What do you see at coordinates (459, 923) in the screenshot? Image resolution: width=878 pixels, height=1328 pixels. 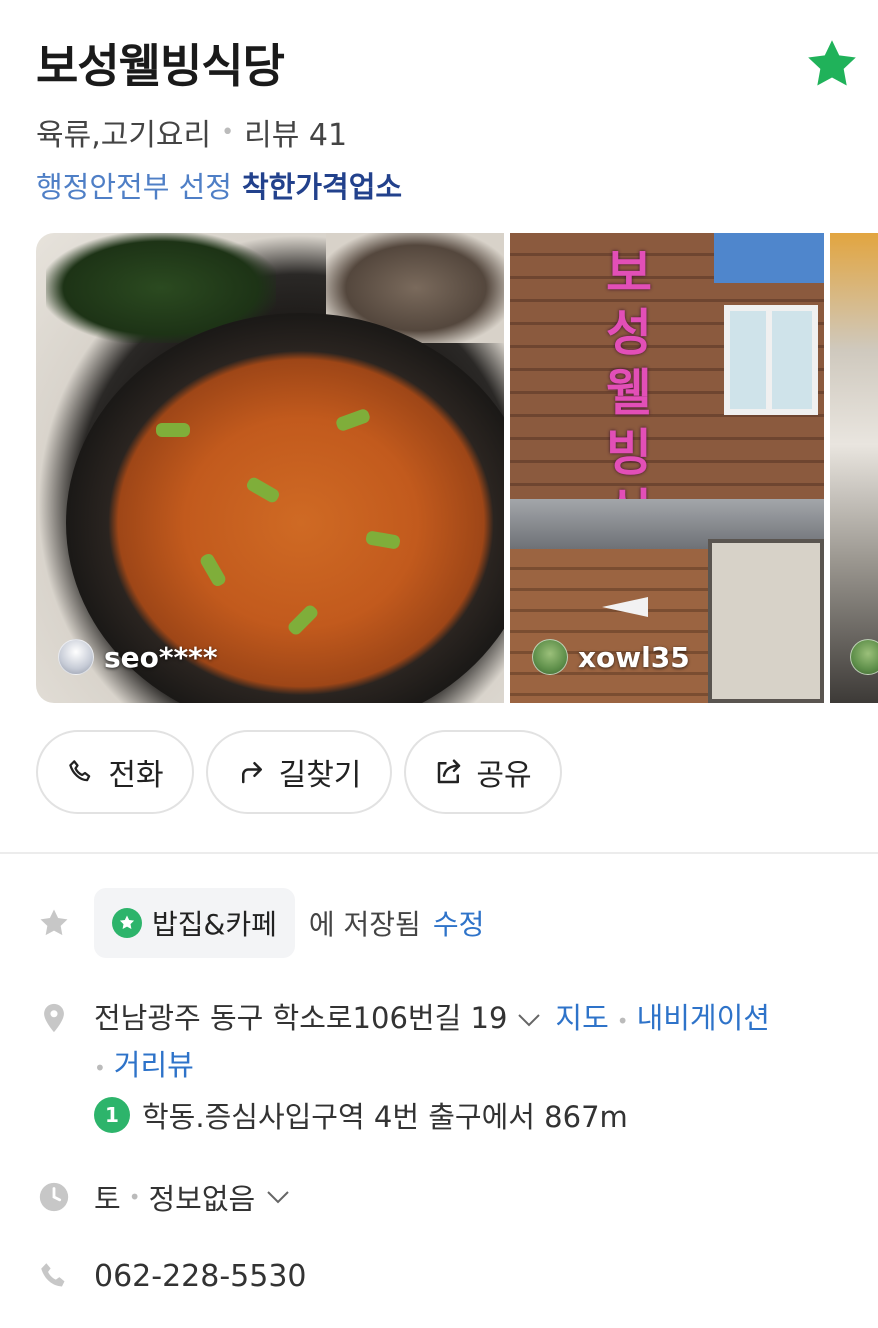 I see `edit-link: 수정` at bounding box center [459, 923].